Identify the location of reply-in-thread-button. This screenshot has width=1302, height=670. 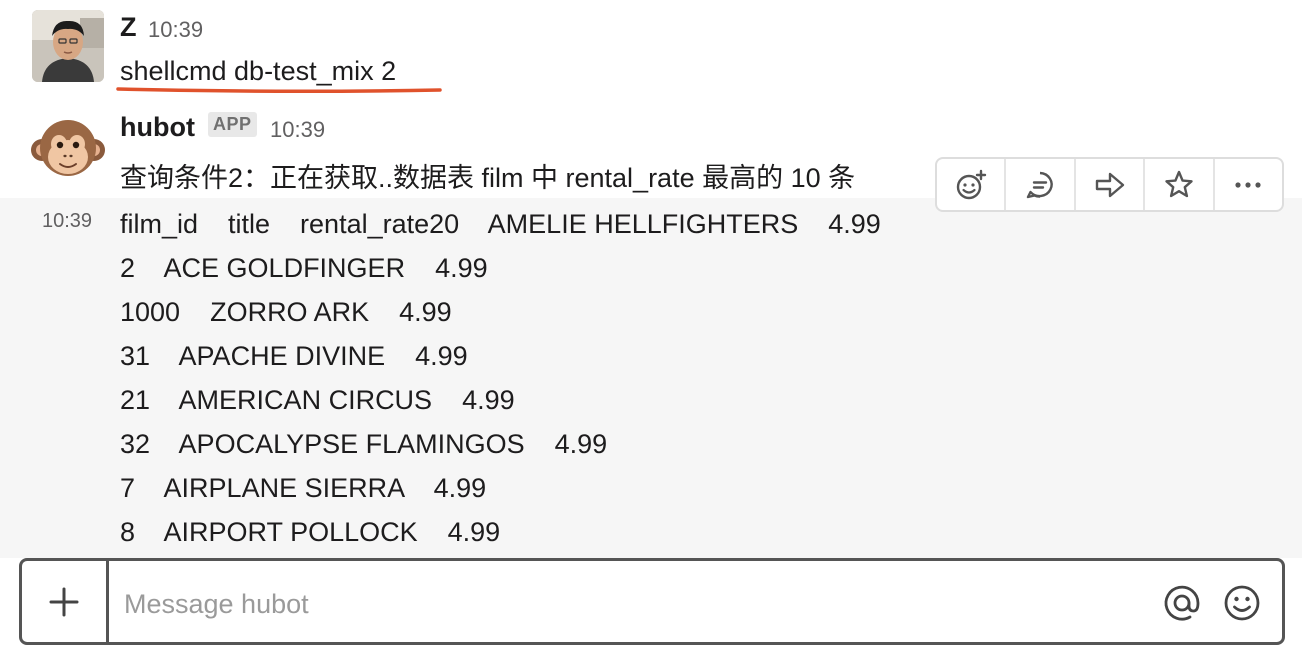
(1041, 184).